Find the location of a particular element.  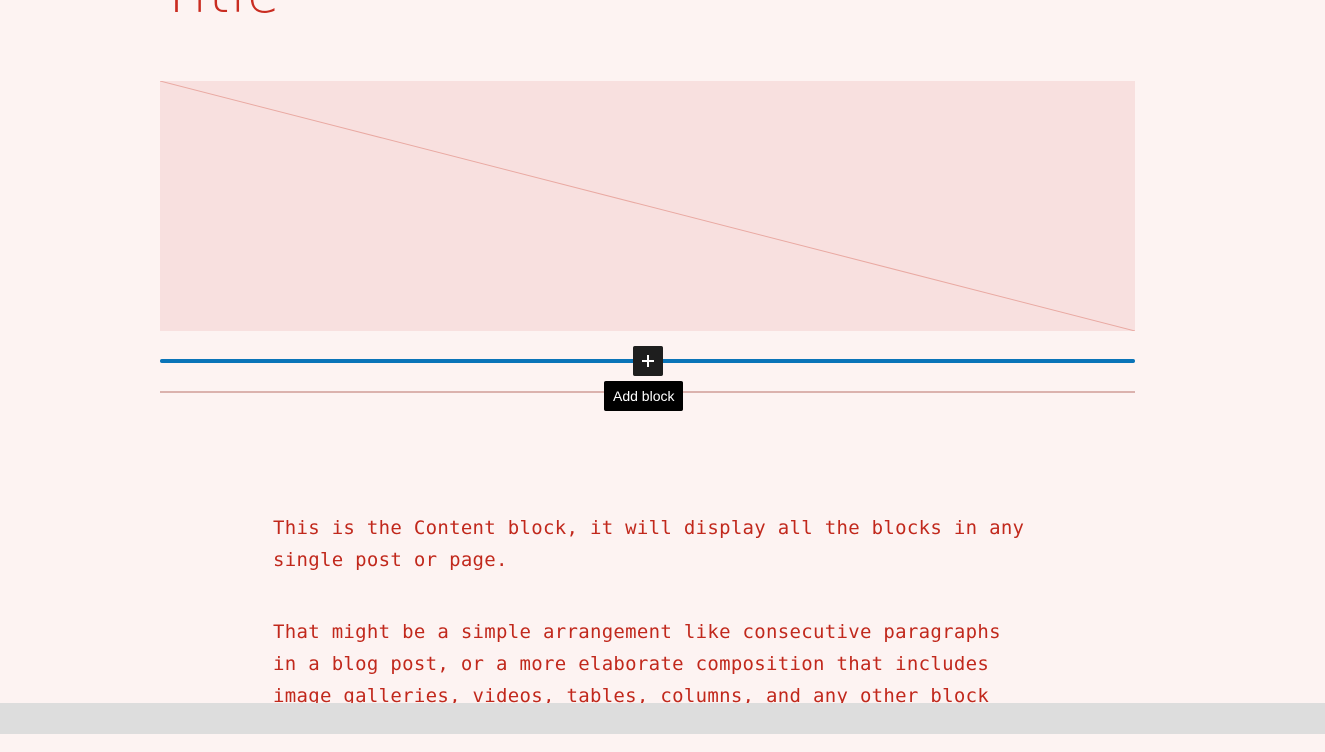

add-block-tooltip: Add block is located at coordinates (644, 396).